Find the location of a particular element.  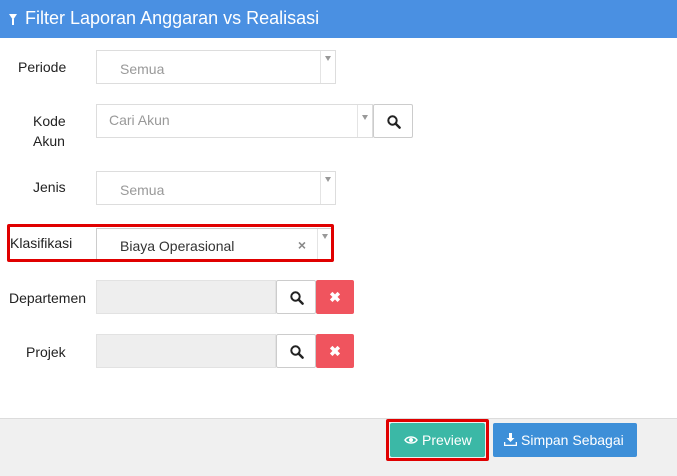

preview-highlight-box is located at coordinates (437, 440).